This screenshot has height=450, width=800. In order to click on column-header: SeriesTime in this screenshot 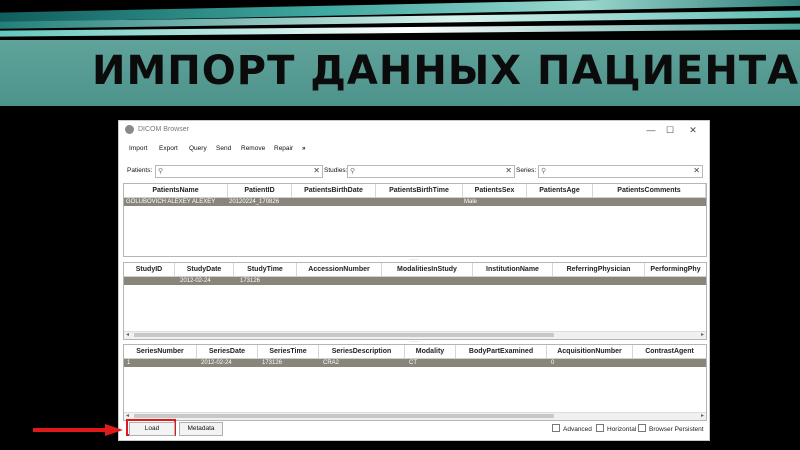, I will do `click(288, 351)`.